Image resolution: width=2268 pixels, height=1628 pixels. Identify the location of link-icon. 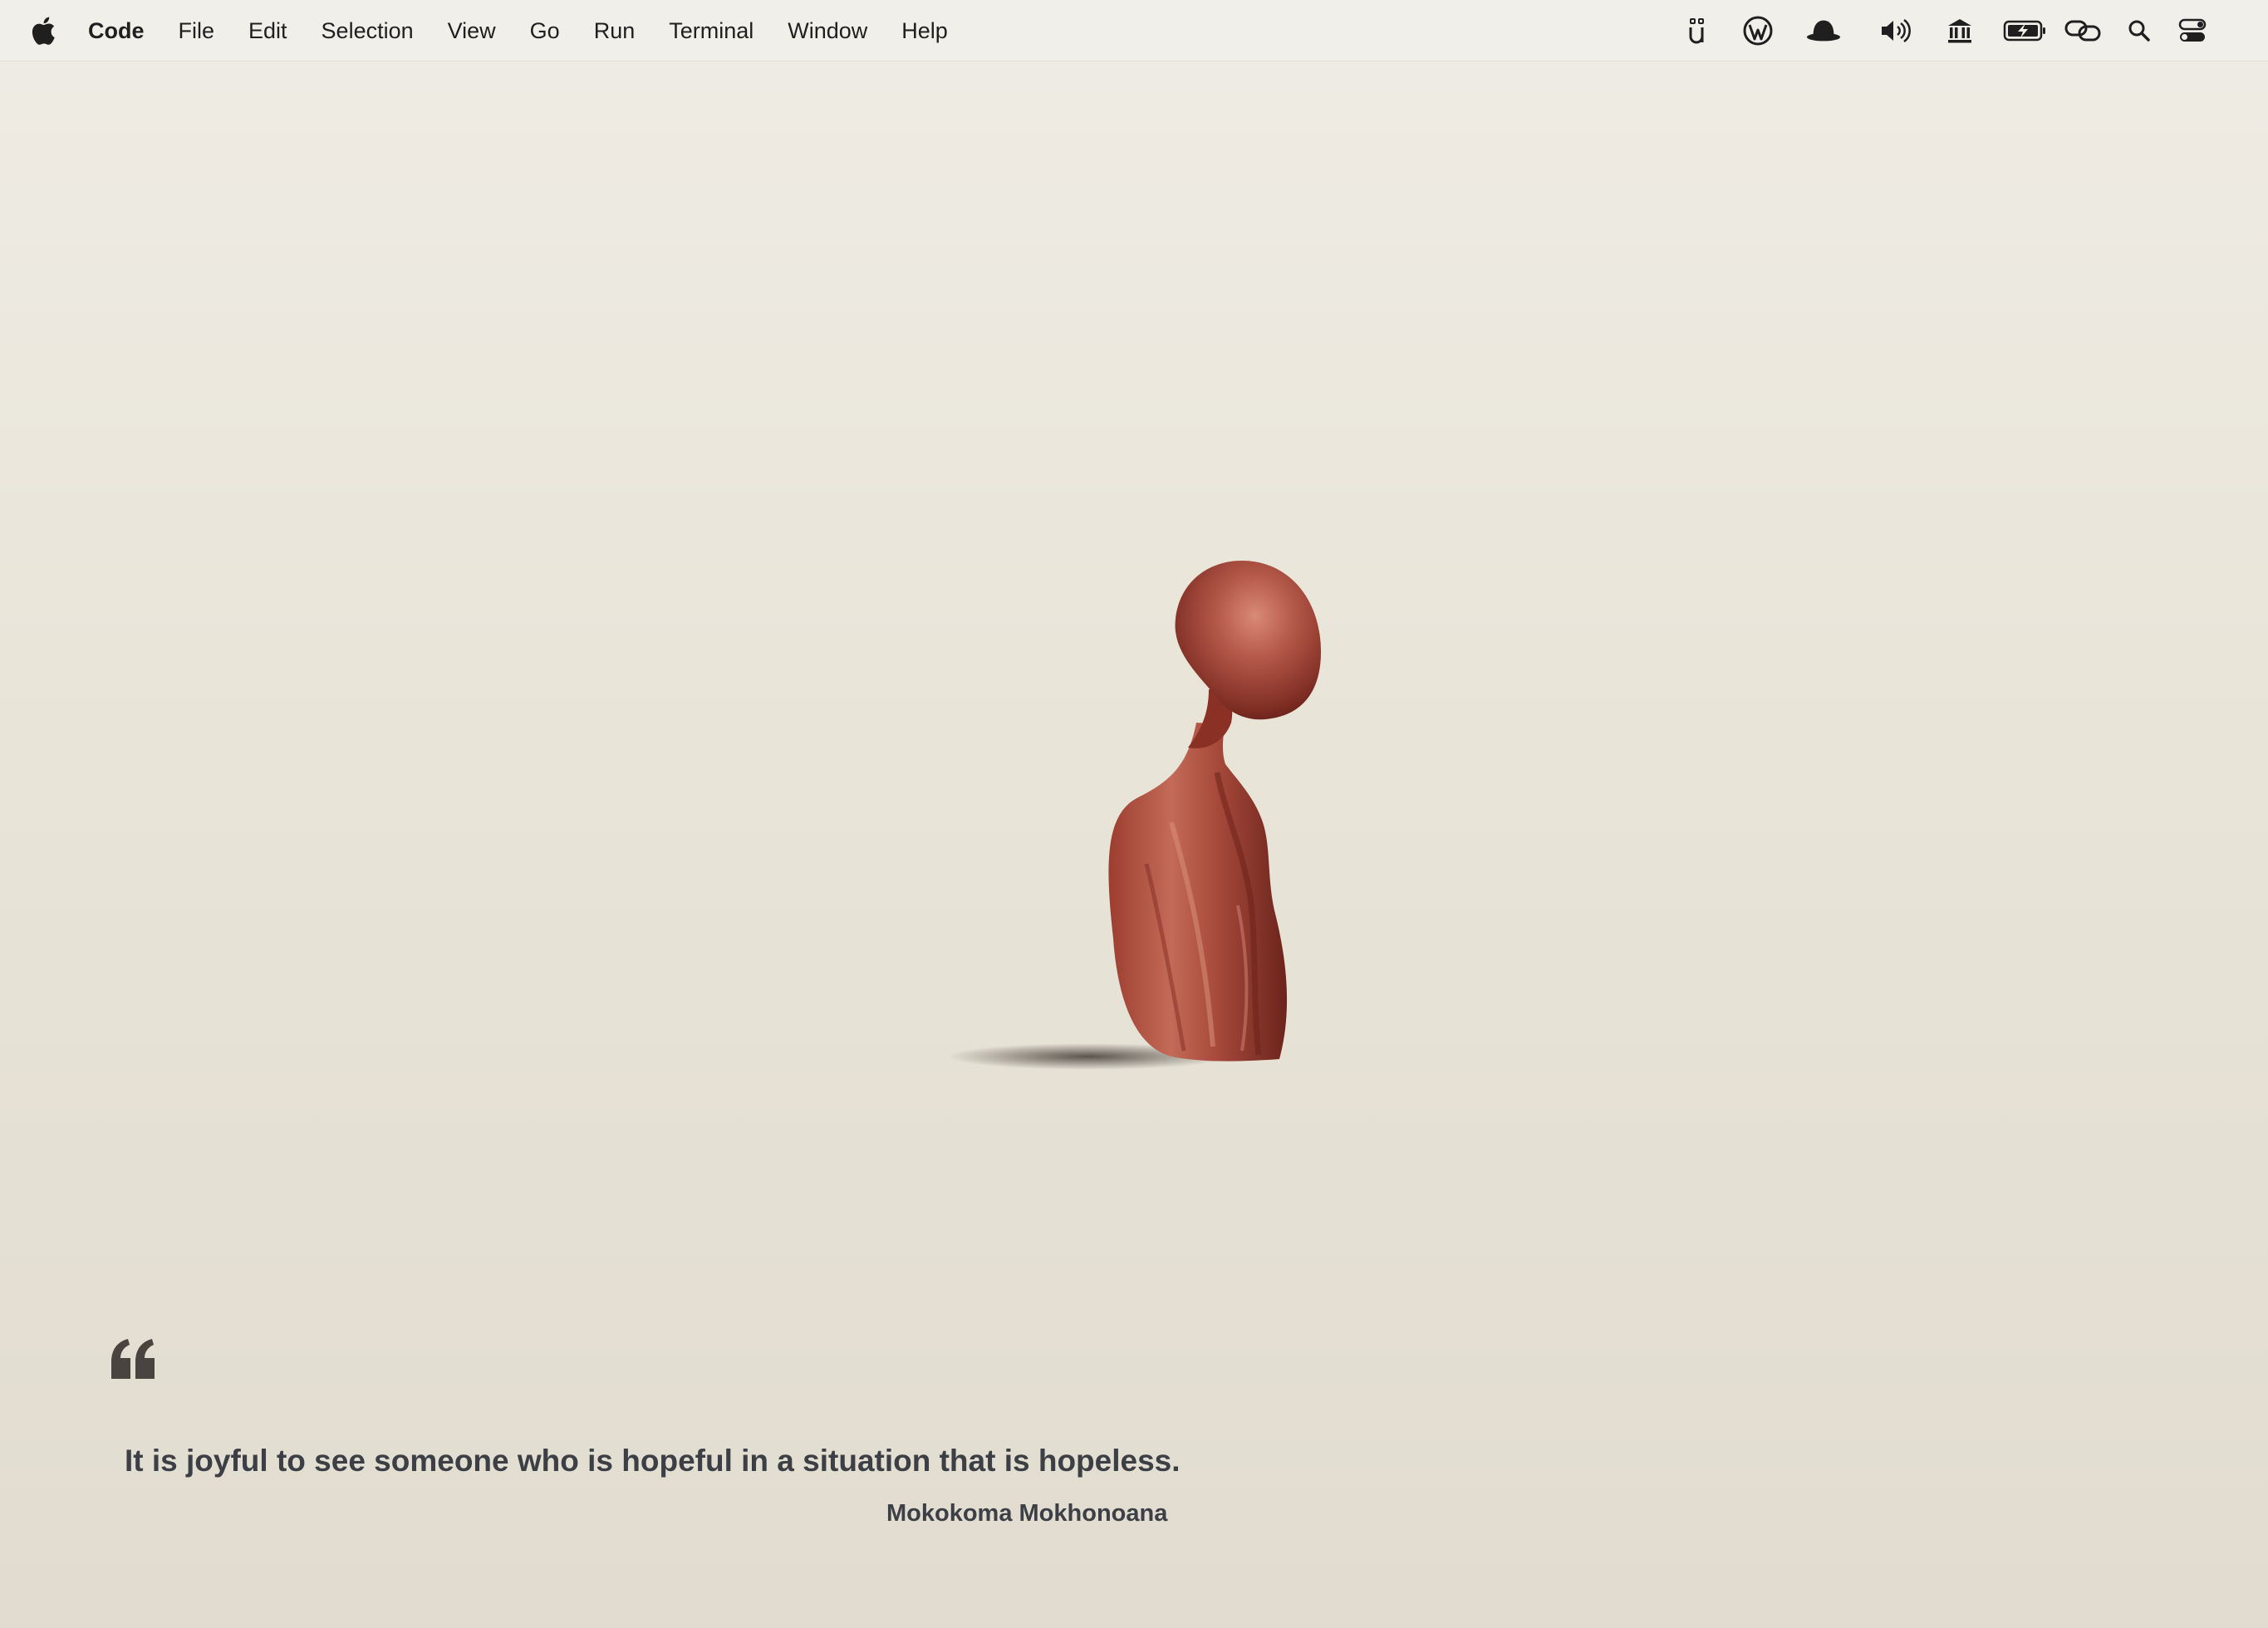
(2082, 30).